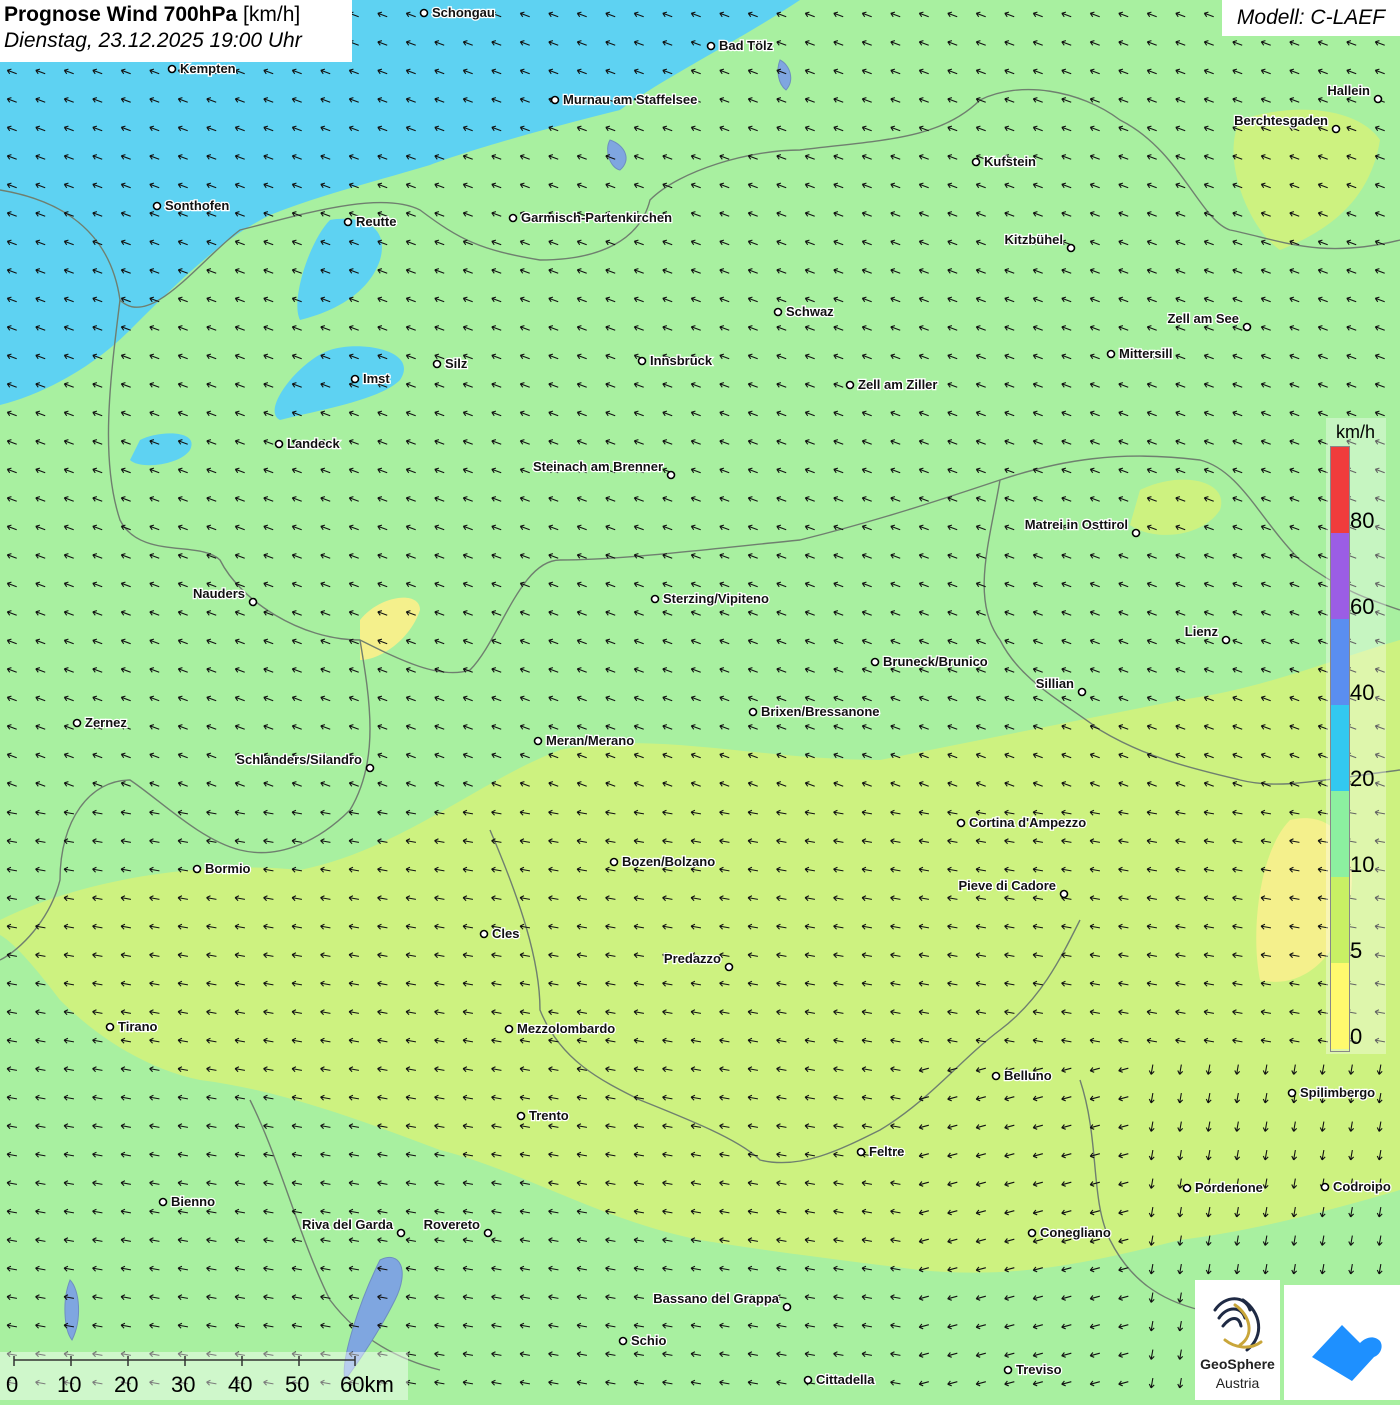 This screenshot has height=1405, width=1400. What do you see at coordinates (1362, 606) in the screenshot?
I see `legend-label: 60` at bounding box center [1362, 606].